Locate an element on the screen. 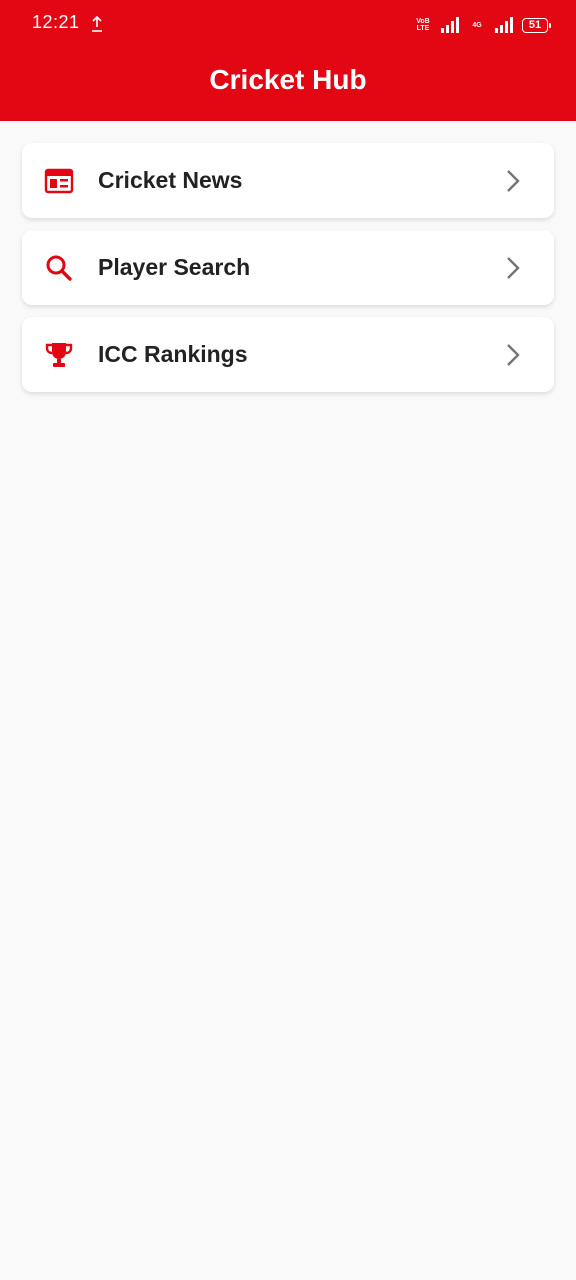  menu-item-cricket-news: Cricket News is located at coordinates (288, 180).